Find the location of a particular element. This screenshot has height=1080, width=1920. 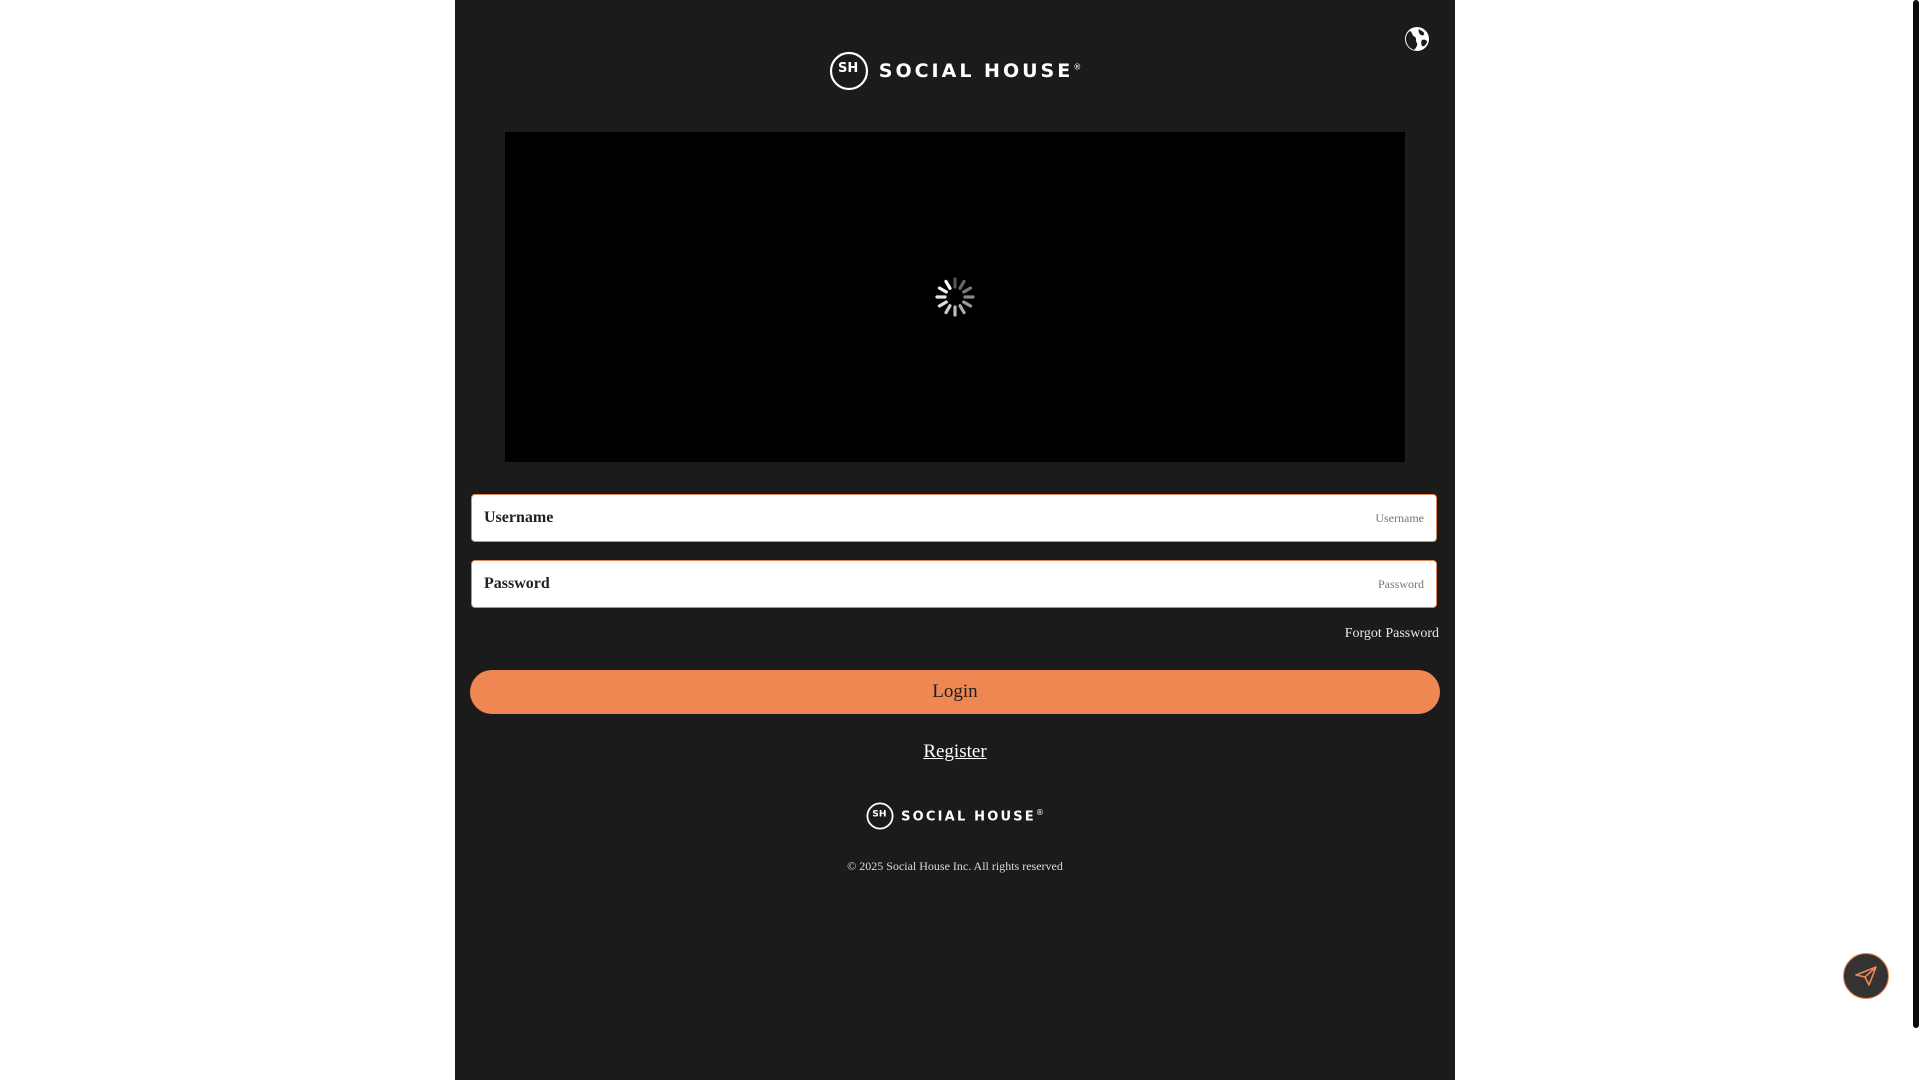

username-field: Username is located at coordinates (954, 518).